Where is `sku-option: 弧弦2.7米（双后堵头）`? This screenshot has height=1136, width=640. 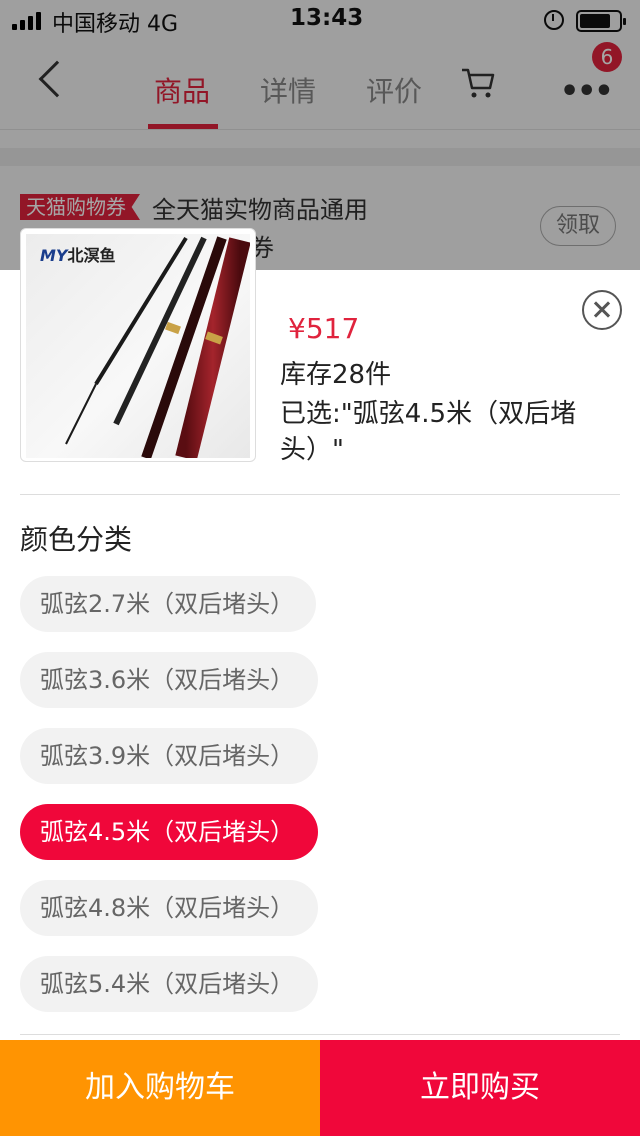 sku-option: 弧弦2.7米（双后堵头） is located at coordinates (168, 604).